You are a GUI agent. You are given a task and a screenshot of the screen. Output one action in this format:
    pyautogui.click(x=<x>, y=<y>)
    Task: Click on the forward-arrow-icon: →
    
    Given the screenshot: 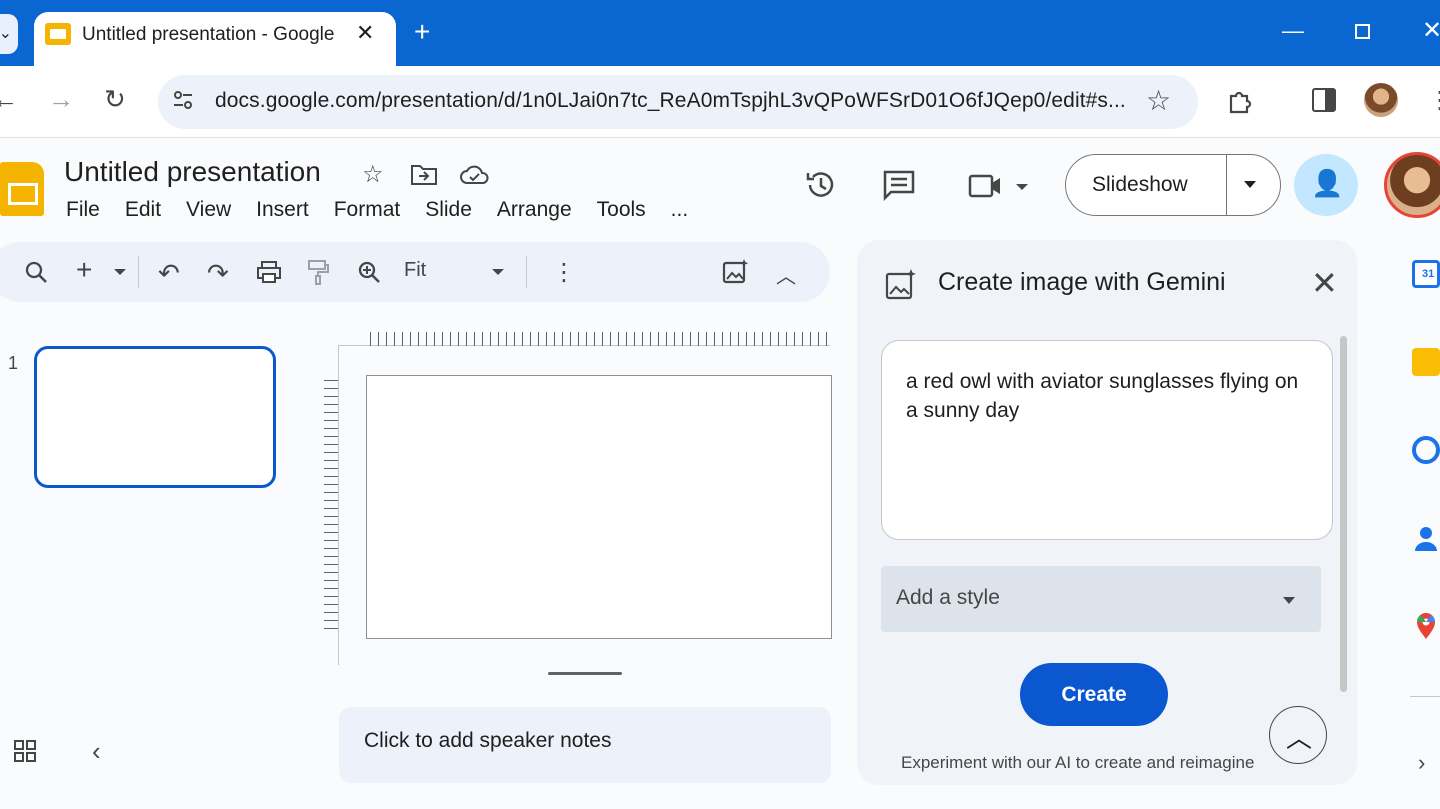 What is the action you would take?
    pyautogui.click(x=61, y=99)
    